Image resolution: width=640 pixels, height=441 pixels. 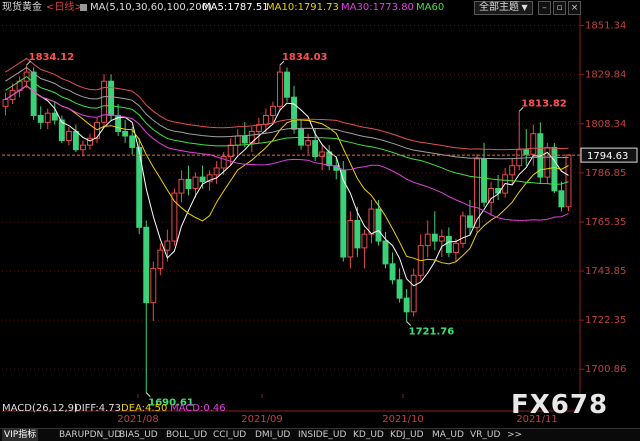 What do you see at coordinates (40, 408) in the screenshot?
I see `macd-params: MACD(26,12,9)` at bounding box center [40, 408].